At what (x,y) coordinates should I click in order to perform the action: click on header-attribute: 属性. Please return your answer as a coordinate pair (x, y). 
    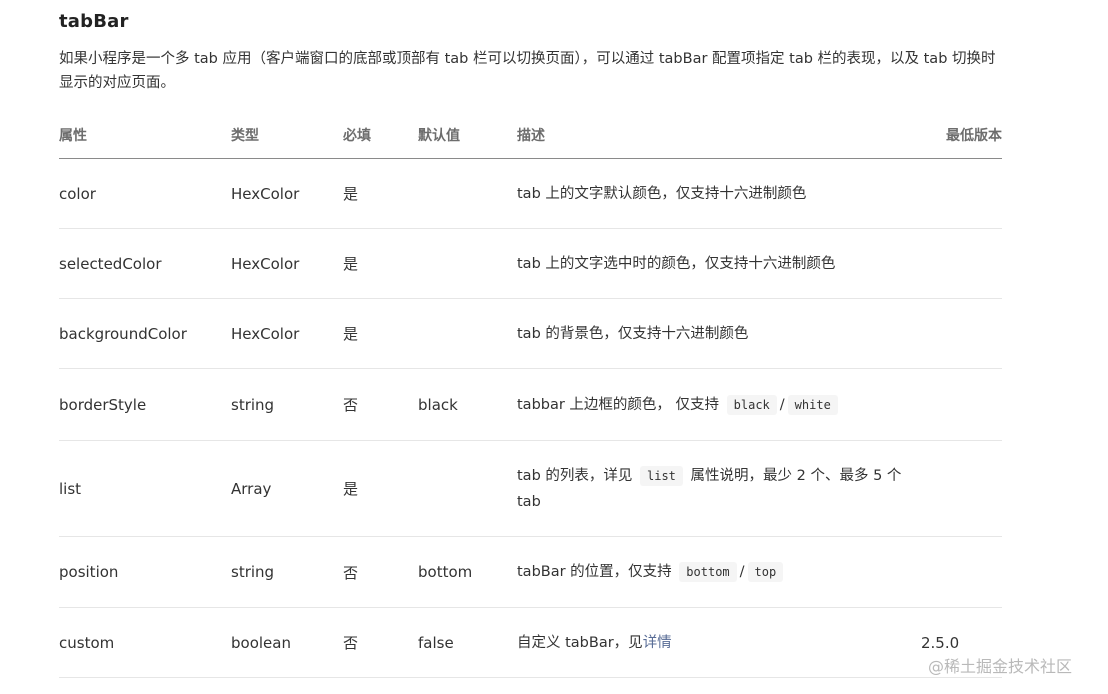
    Looking at the image, I should click on (145, 135).